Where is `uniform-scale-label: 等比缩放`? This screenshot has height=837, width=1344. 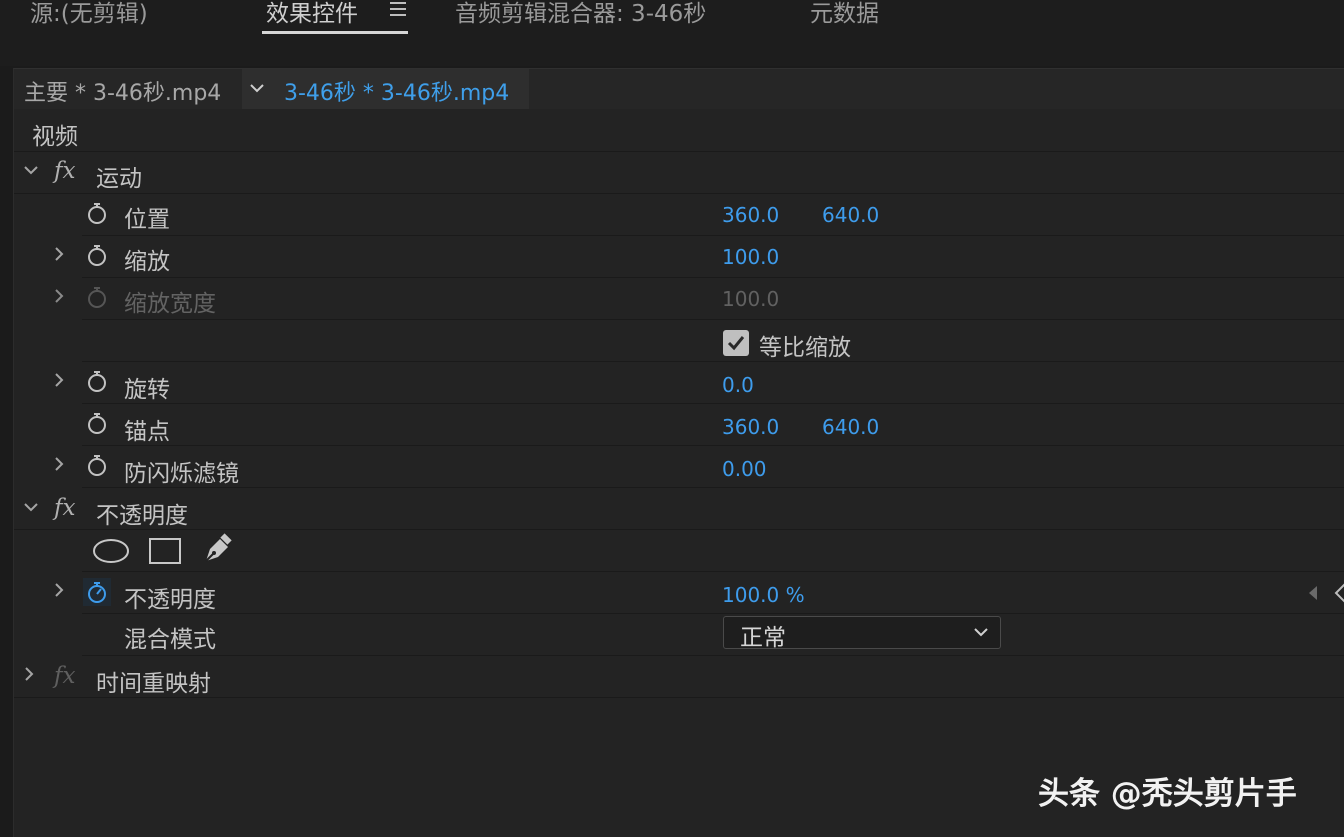
uniform-scale-label: 等比缩放 is located at coordinates (805, 348).